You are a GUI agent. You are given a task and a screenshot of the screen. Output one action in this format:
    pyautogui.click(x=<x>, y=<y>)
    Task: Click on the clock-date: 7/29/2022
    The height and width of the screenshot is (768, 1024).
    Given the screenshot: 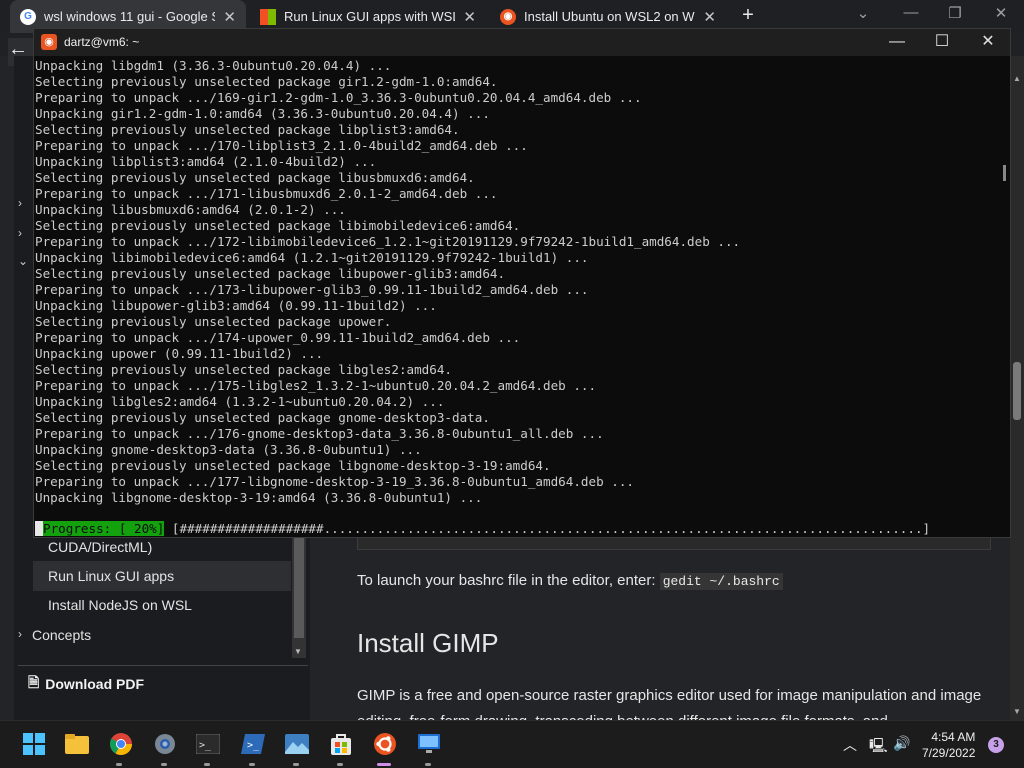 What is the action you would take?
    pyautogui.click(x=949, y=753)
    